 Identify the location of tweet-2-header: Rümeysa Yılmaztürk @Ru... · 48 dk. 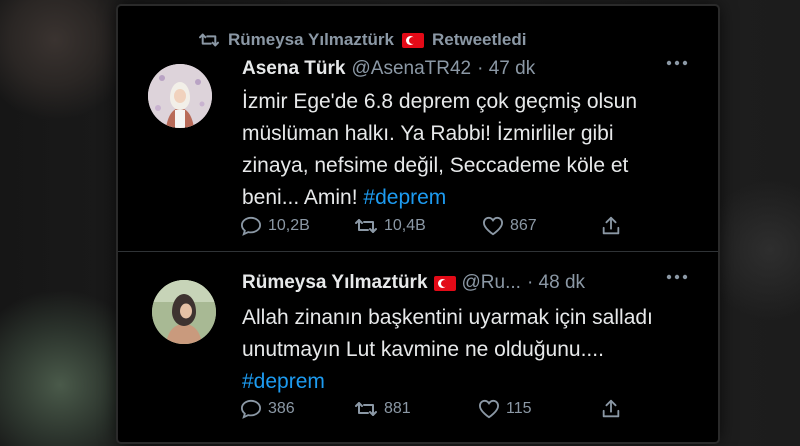
(413, 283).